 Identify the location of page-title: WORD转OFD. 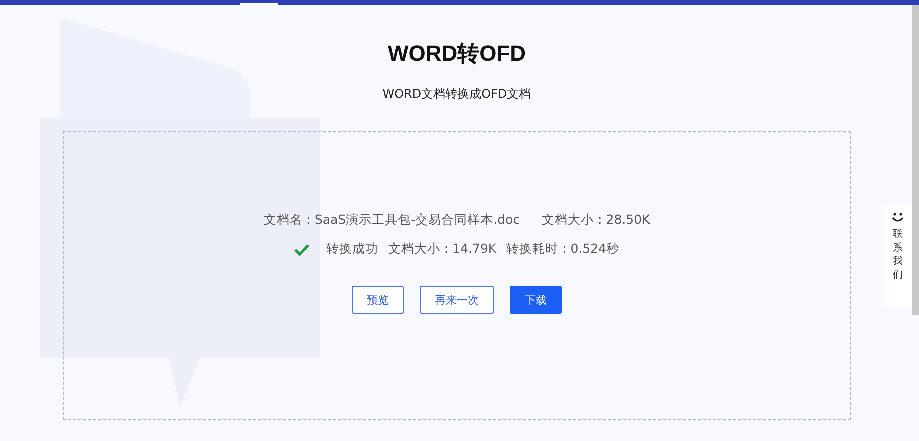
(457, 54).